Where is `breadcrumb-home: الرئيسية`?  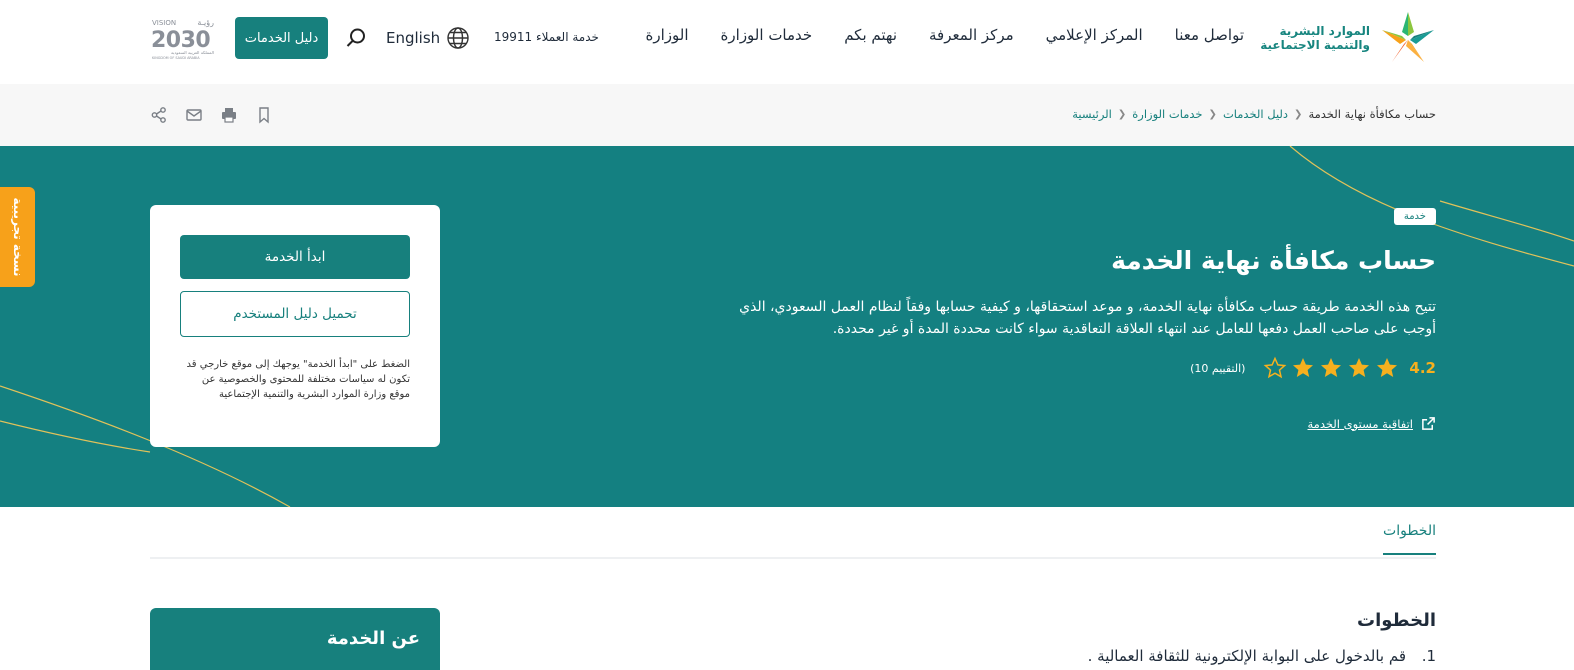 breadcrumb-home: الرئيسية is located at coordinates (1092, 114).